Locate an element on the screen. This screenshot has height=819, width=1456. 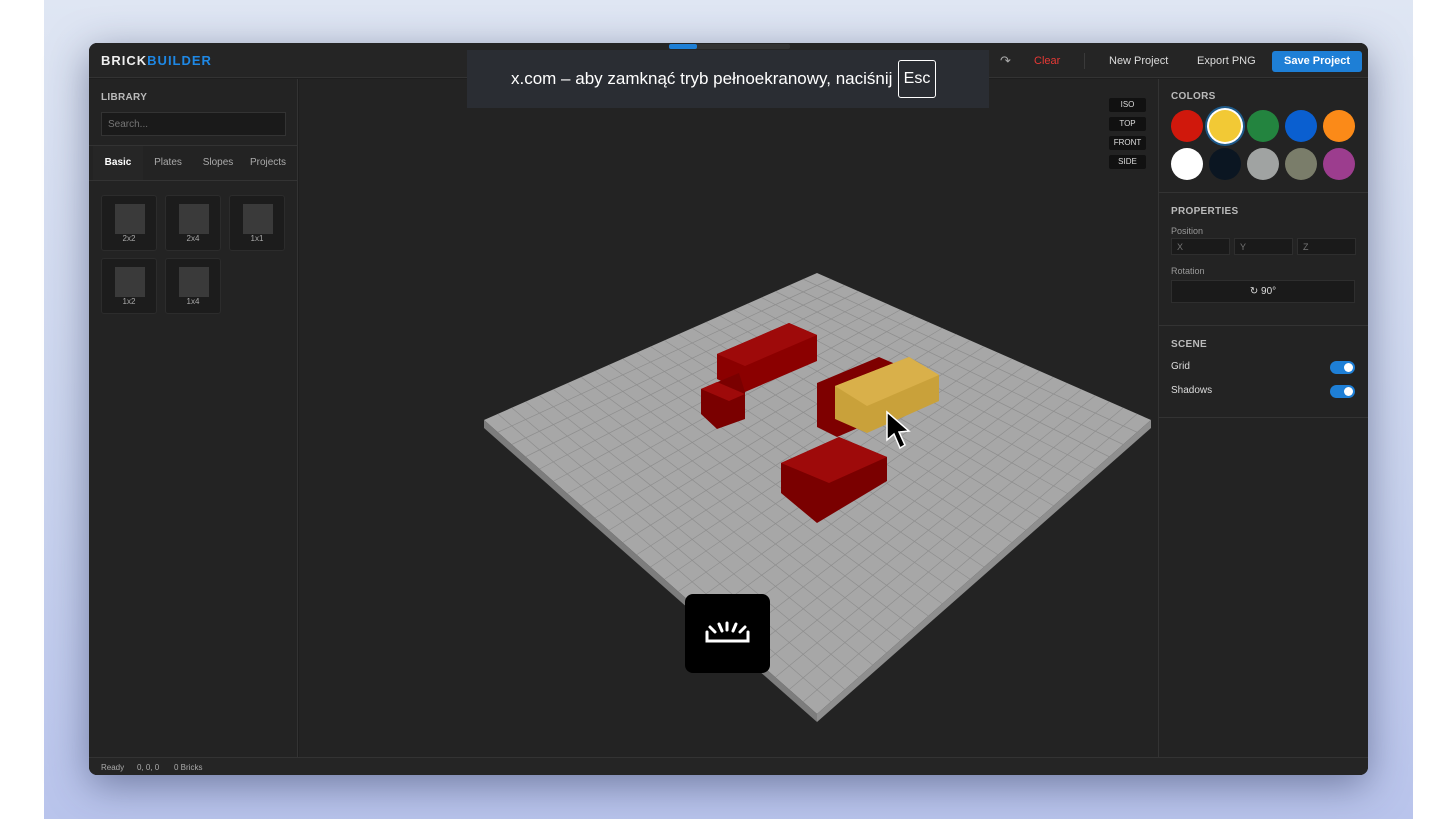
part-1x4: 1x4 is located at coordinates (193, 286).